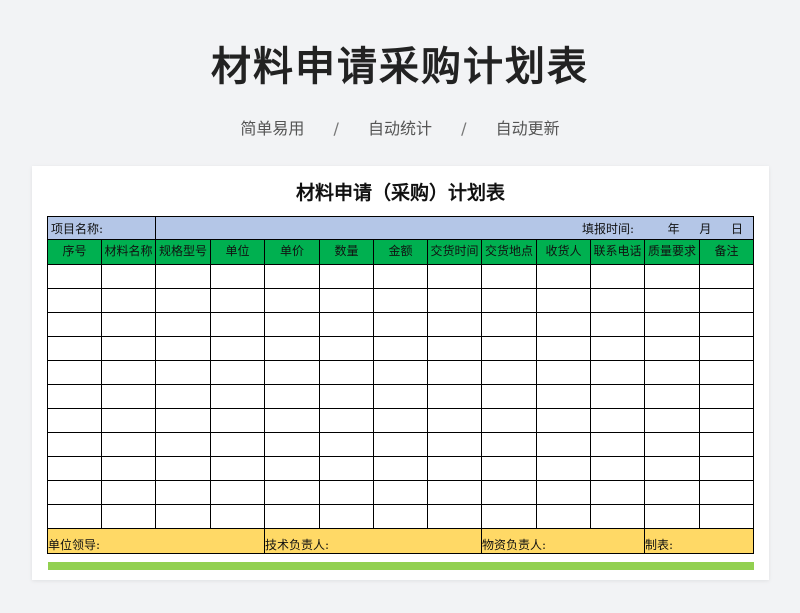  I want to click on tech-signature: 技术负责人:, so click(373, 541).